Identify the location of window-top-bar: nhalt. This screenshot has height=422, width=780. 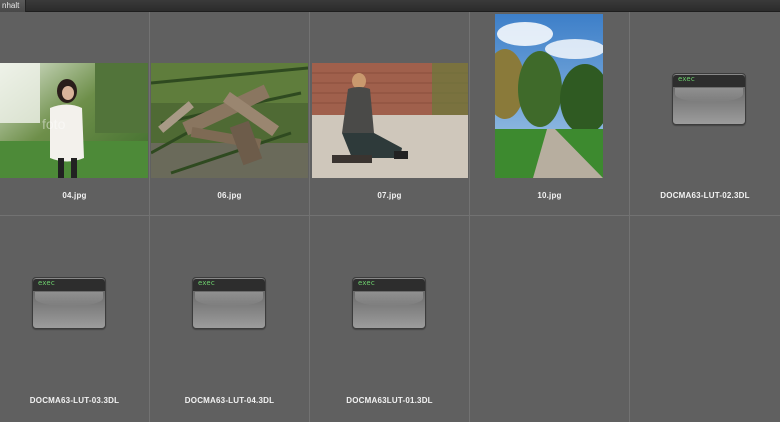
(390, 6).